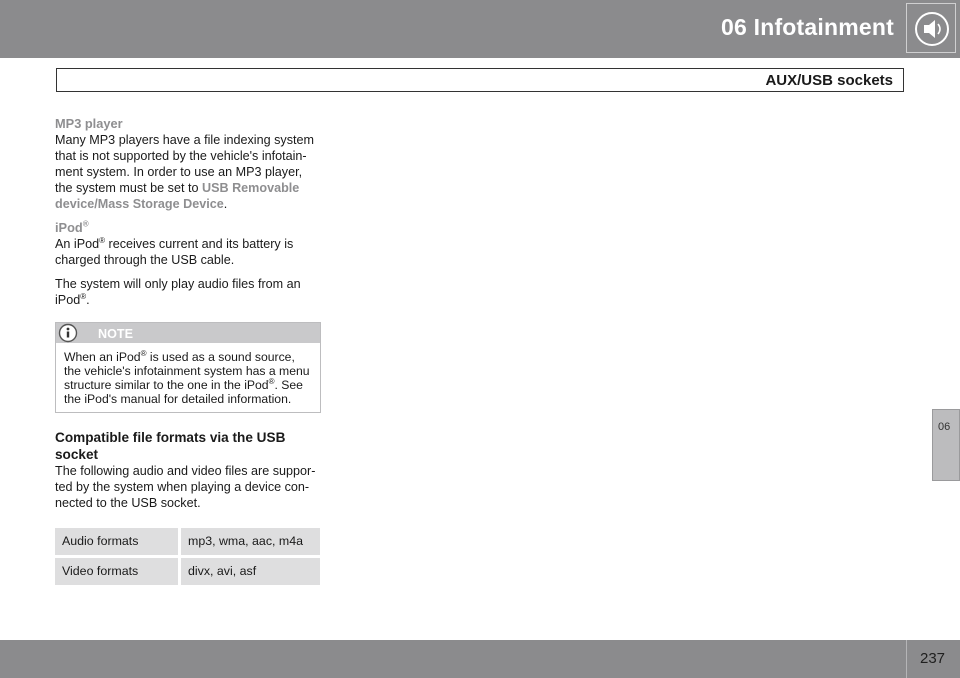  I want to click on note-label: NOTE, so click(115, 334).